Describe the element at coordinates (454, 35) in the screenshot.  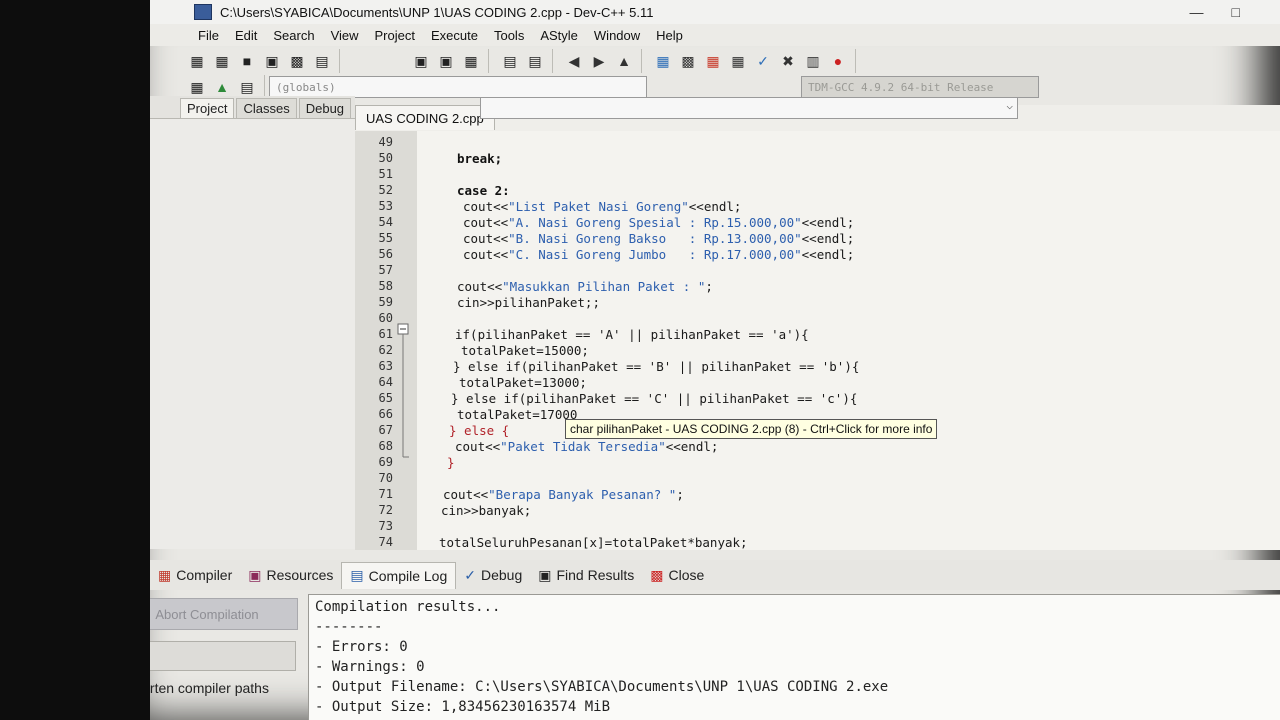
I see `menu-execute: Execute` at that location.